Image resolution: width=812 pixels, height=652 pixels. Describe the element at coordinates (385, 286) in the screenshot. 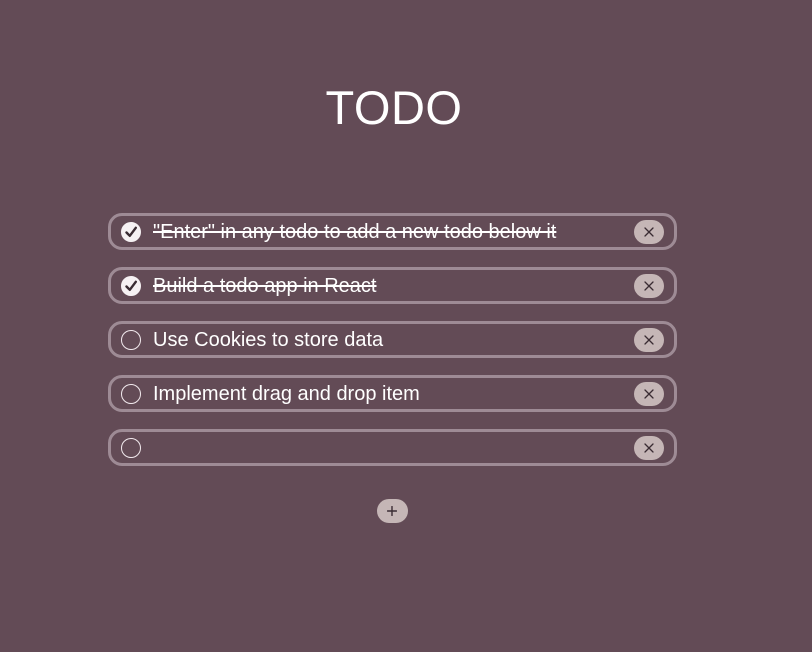

I see `todo-text: Build a todo app in React` at that location.